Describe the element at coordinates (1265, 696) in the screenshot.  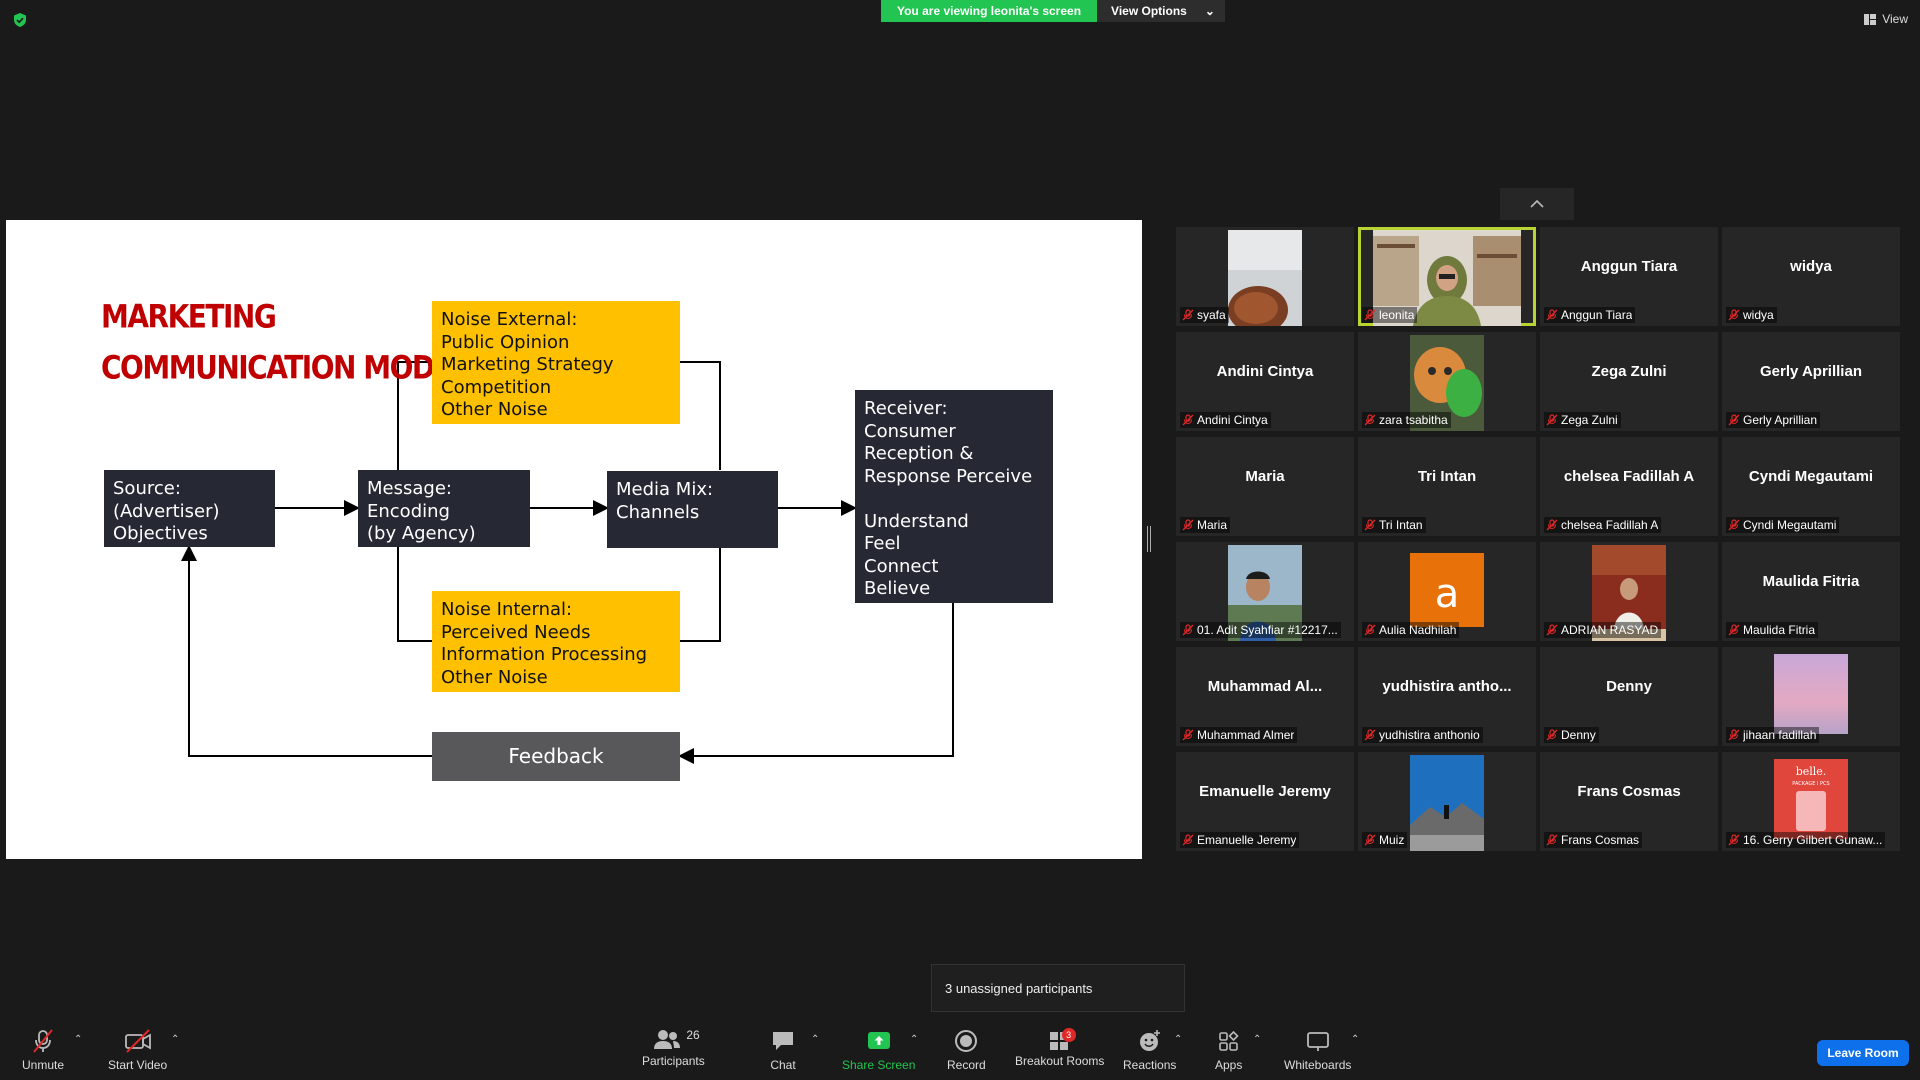
I see `participant-tile: Muhammad Al... Muhammad Almer` at that location.